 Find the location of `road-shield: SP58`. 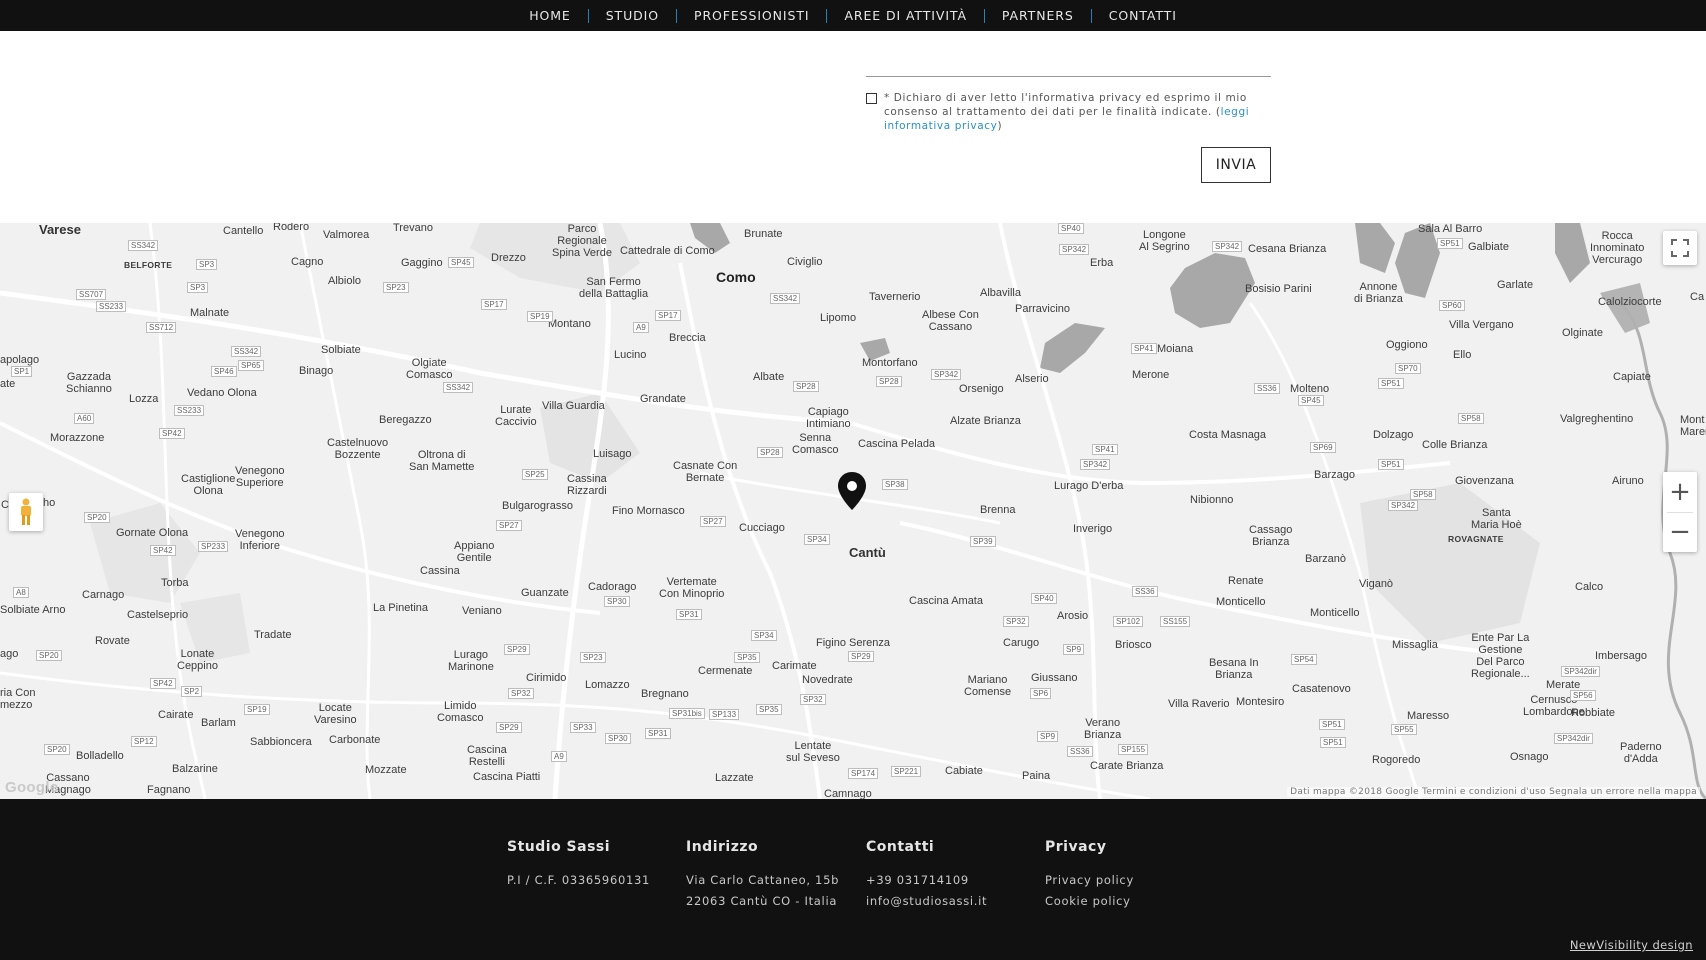

road-shield: SP58 is located at coordinates (1471, 418).